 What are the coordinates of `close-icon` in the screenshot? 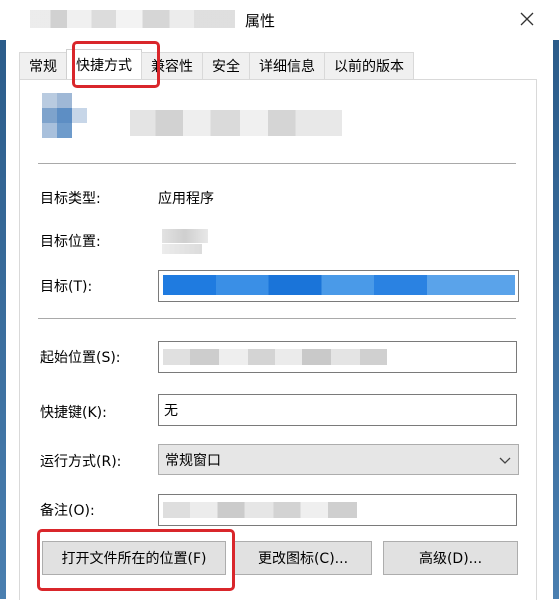 It's located at (527, 19).